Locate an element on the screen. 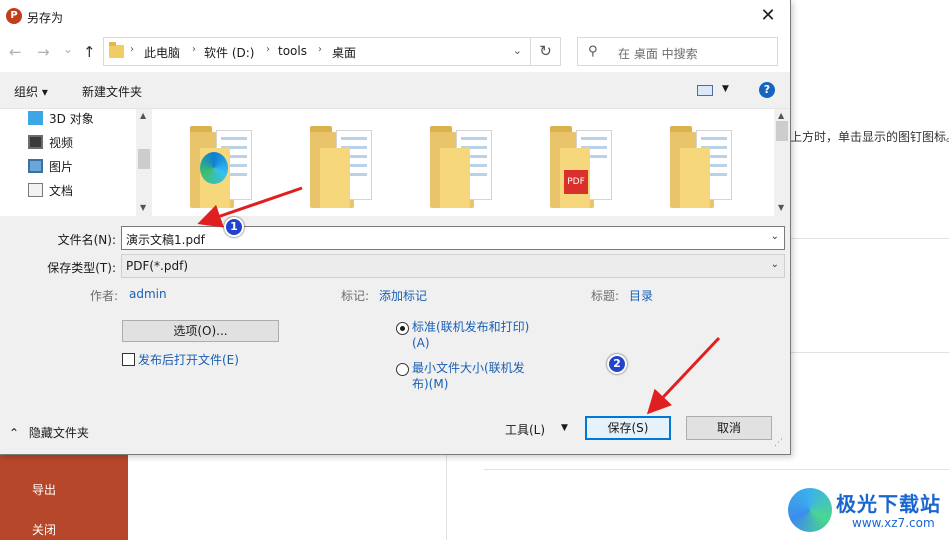 The width and height of the screenshot is (949, 540). up-arrow-icon: ↑ is located at coordinates (89, 52).